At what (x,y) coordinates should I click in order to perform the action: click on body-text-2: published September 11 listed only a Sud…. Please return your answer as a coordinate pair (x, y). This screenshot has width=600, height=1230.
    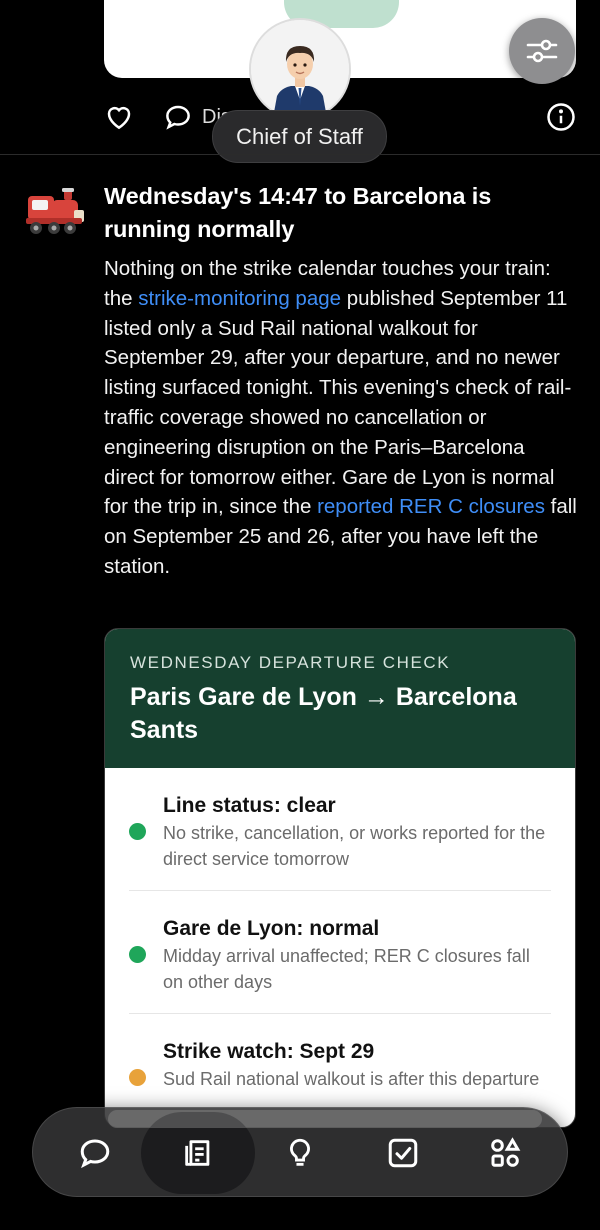
    Looking at the image, I should click on (338, 402).